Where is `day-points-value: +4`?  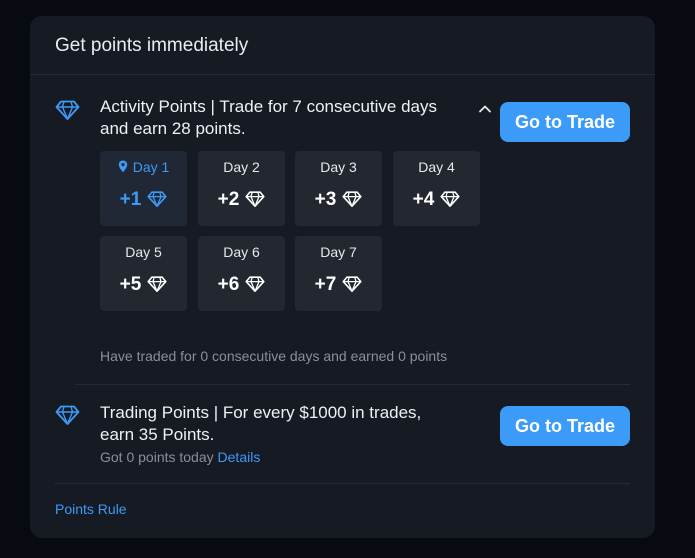 day-points-value: +4 is located at coordinates (423, 199).